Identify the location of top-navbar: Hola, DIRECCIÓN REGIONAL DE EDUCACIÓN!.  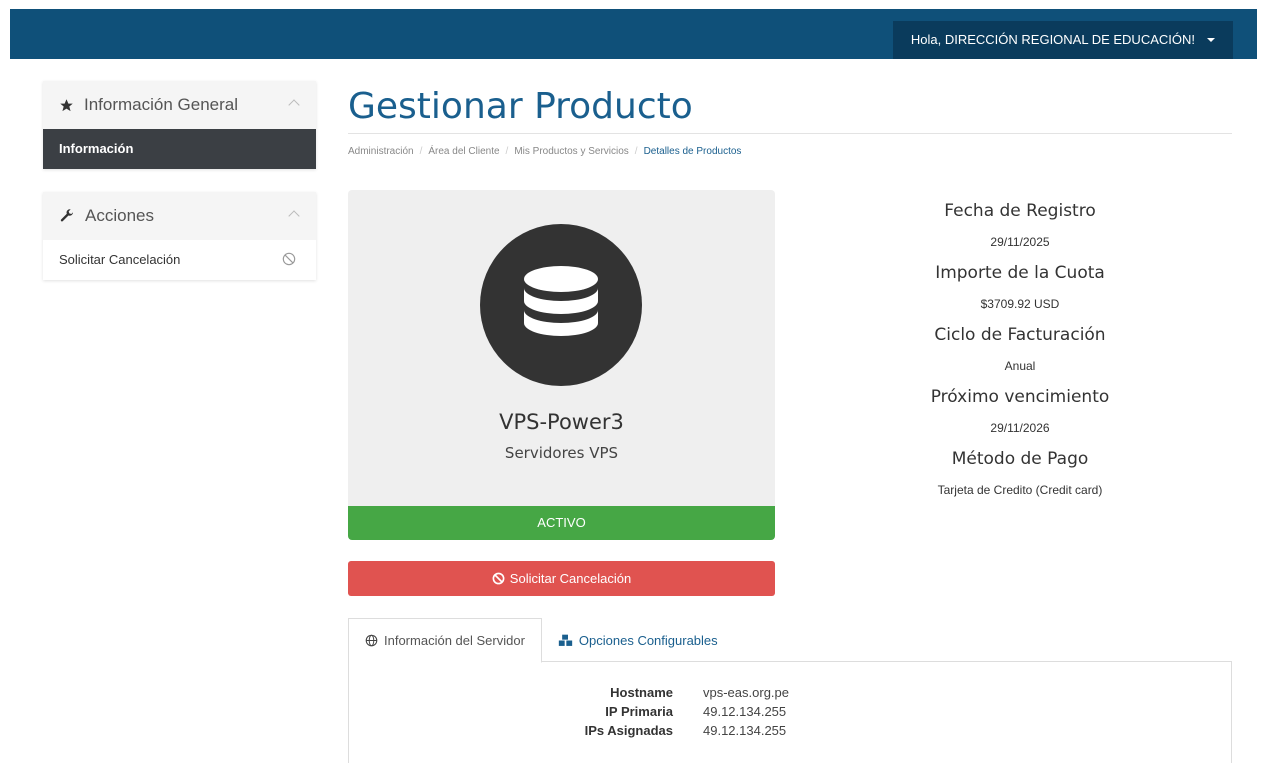
(633, 34).